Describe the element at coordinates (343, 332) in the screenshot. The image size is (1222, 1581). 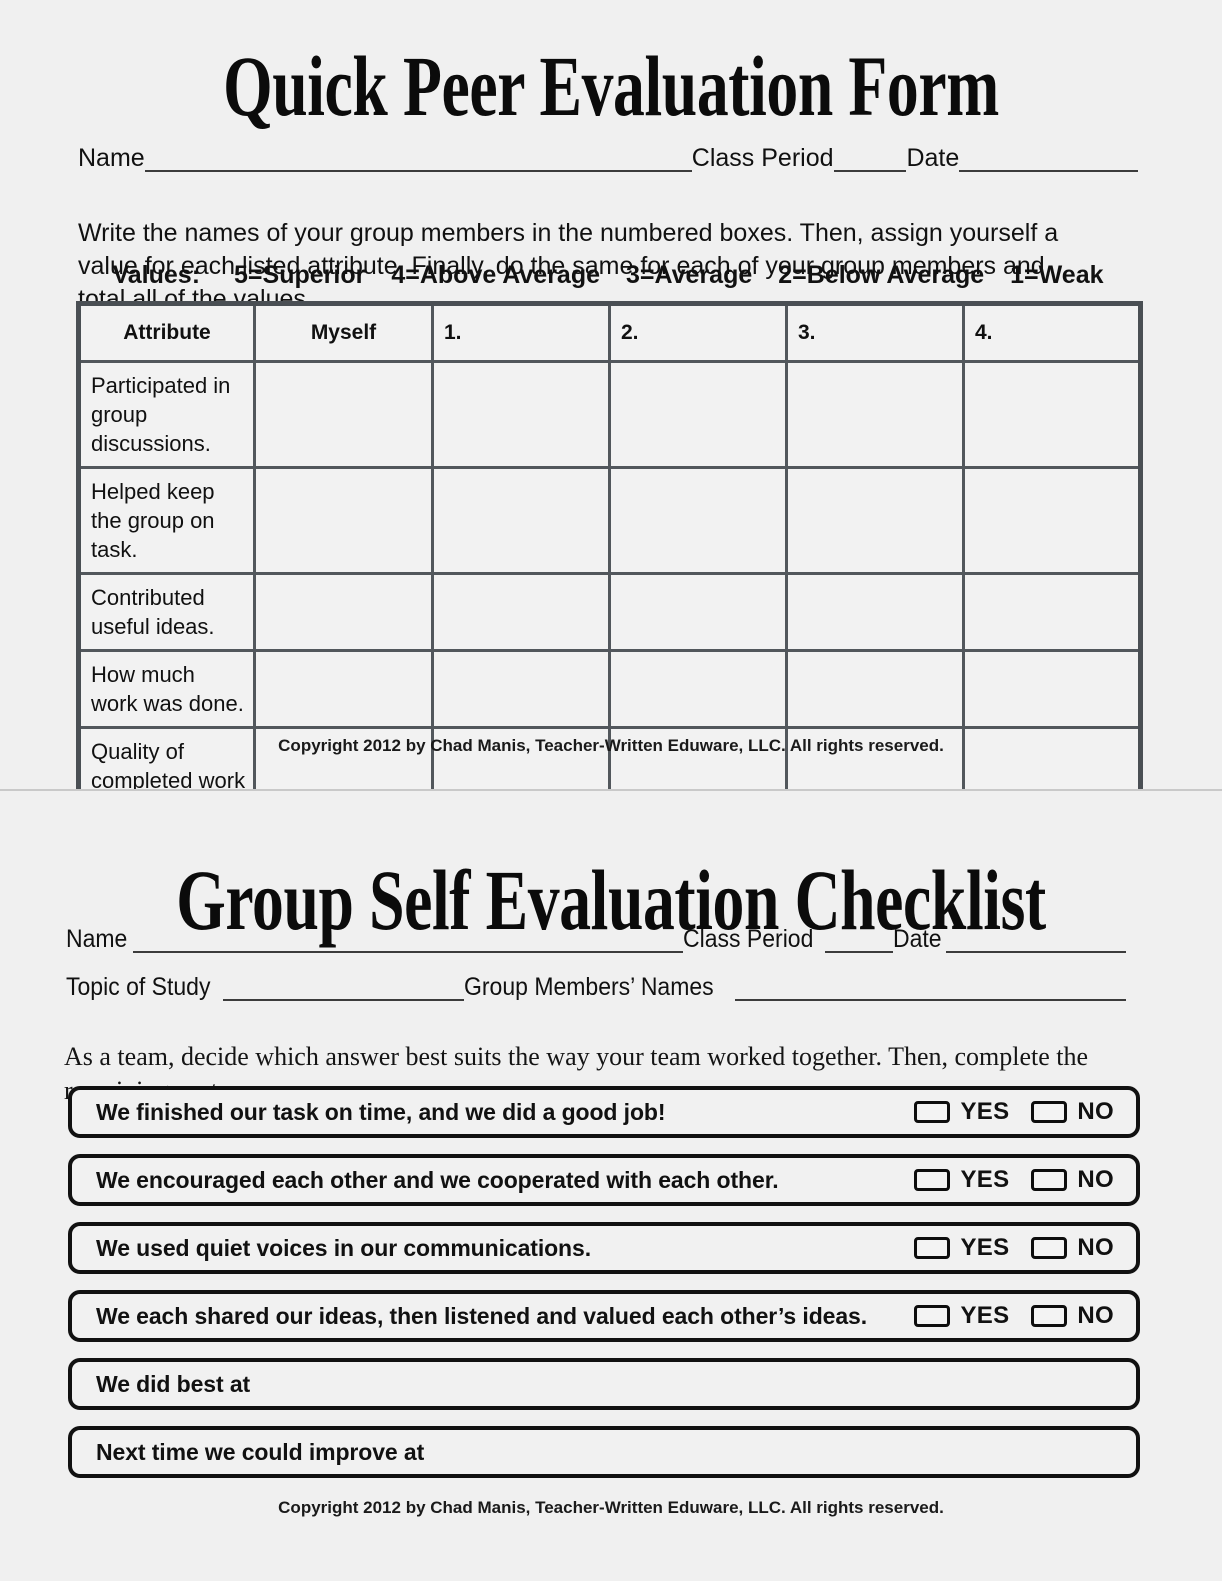
I see `column-header-myself: Myself` at that location.